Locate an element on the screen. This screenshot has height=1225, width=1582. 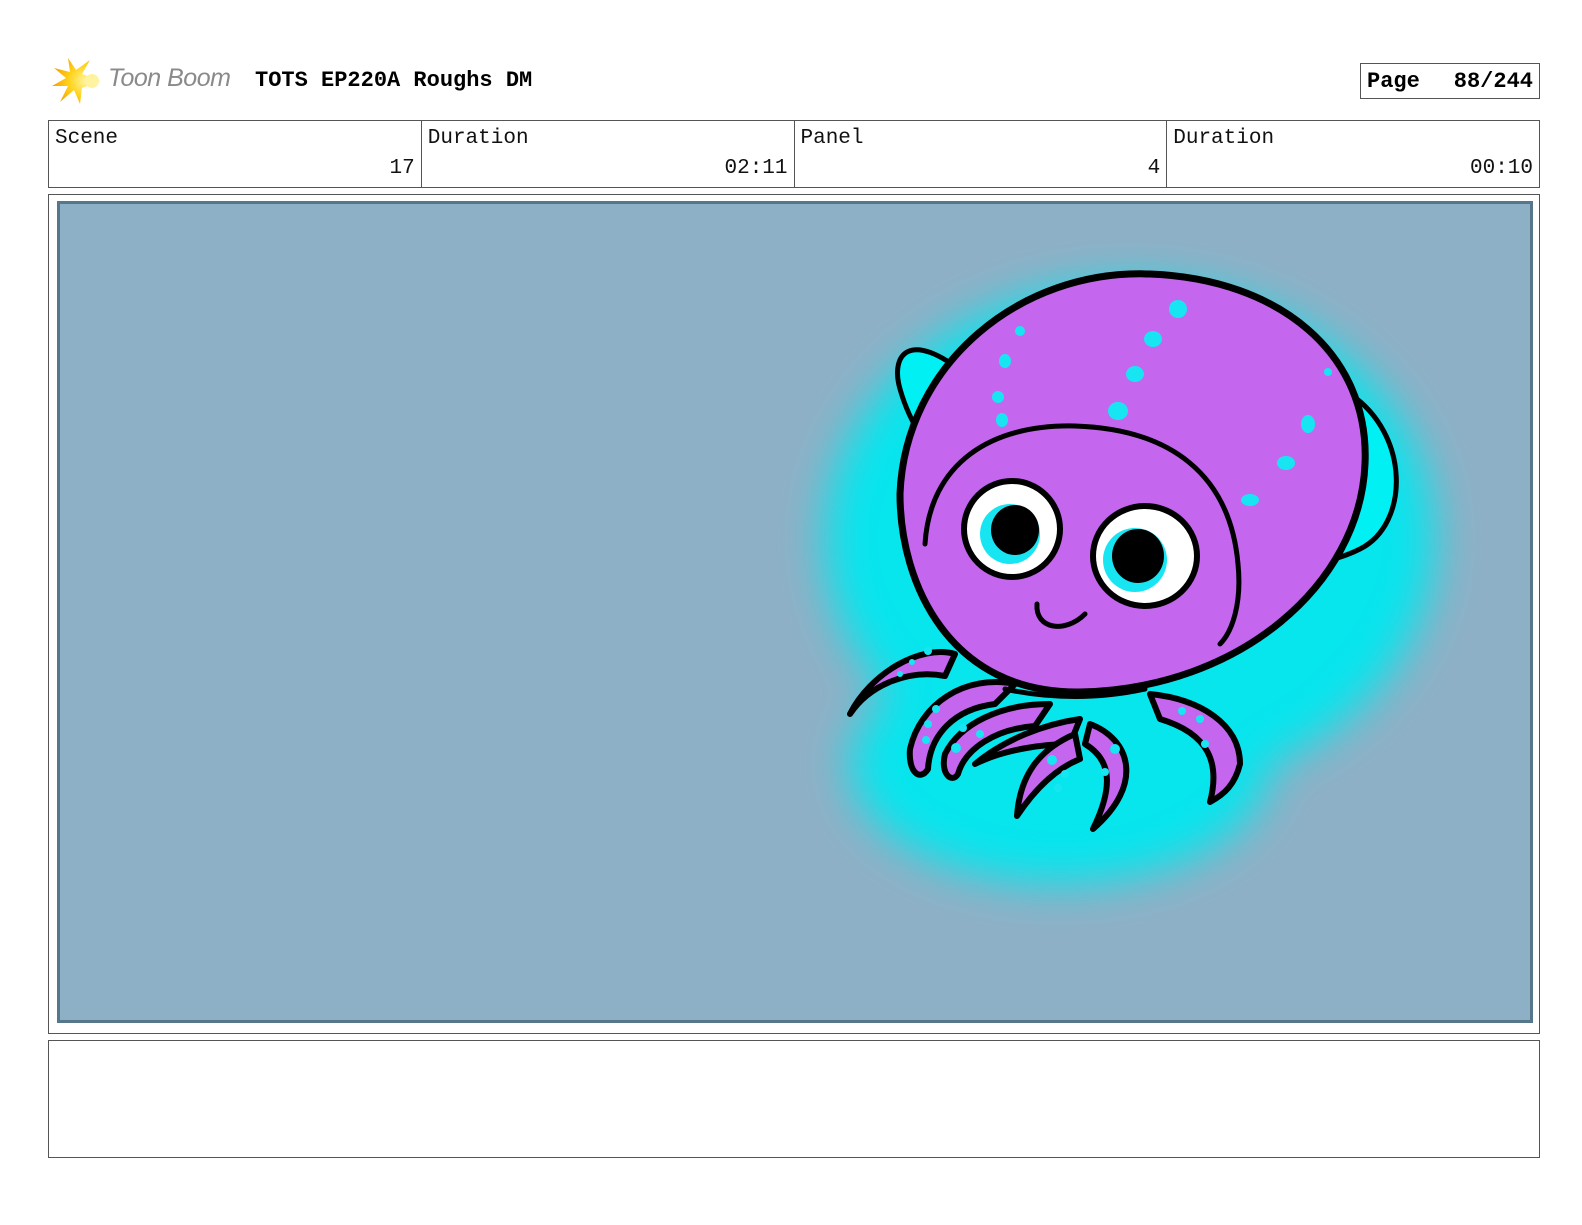
right-eye is located at coordinates (1145, 556).